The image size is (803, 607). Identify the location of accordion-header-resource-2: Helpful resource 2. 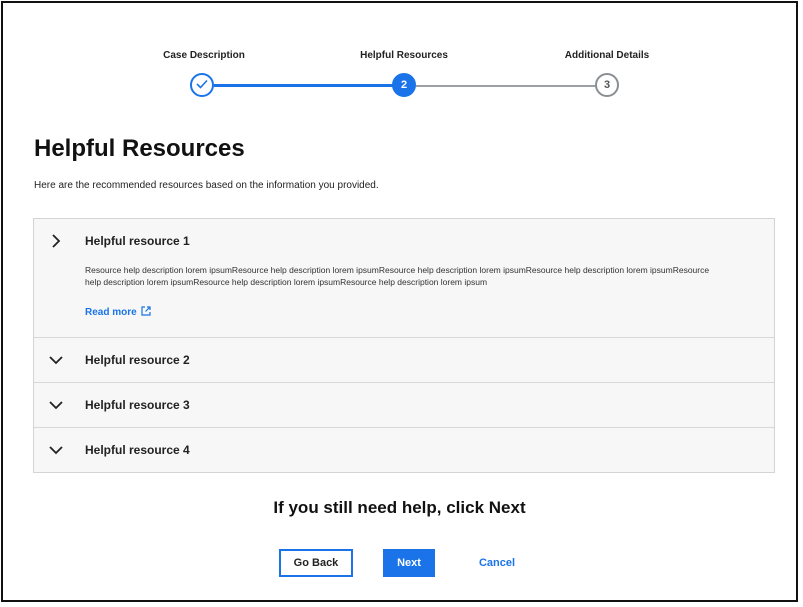
(404, 360).